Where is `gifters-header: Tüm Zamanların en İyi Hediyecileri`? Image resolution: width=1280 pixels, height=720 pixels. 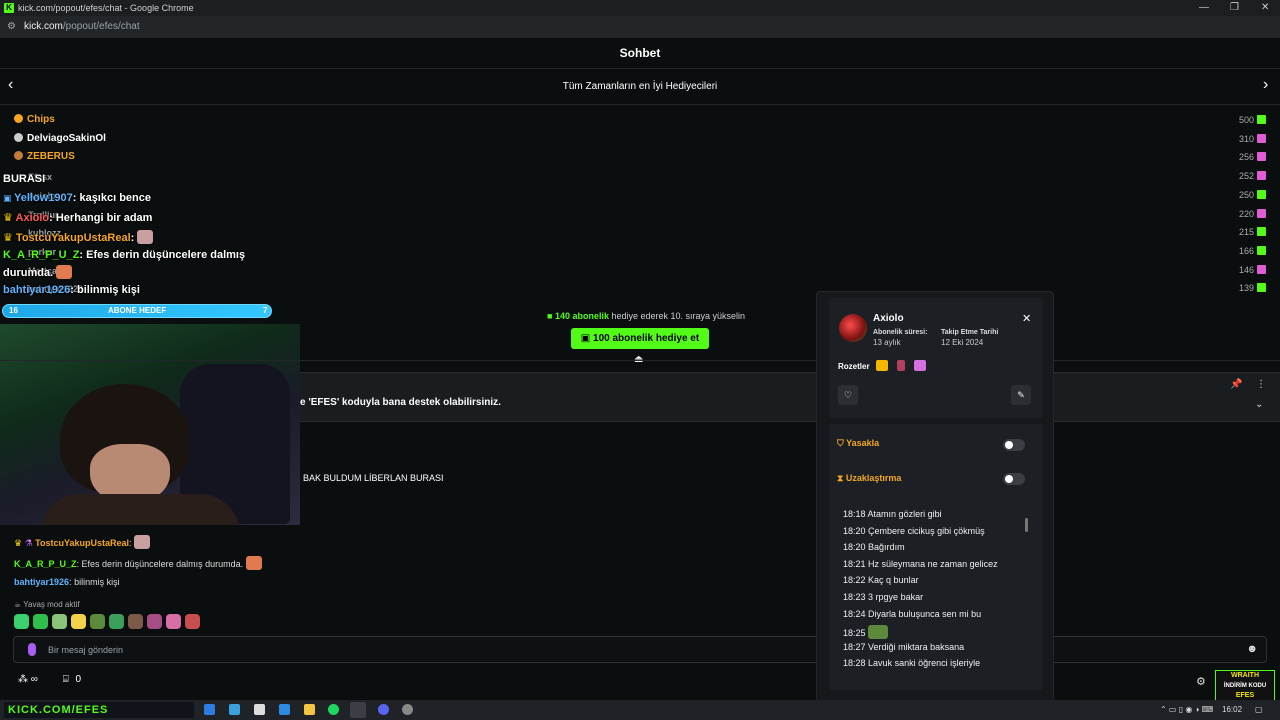
gifters-header: Tüm Zamanların en İyi Hediyecileri is located at coordinates (640, 87).